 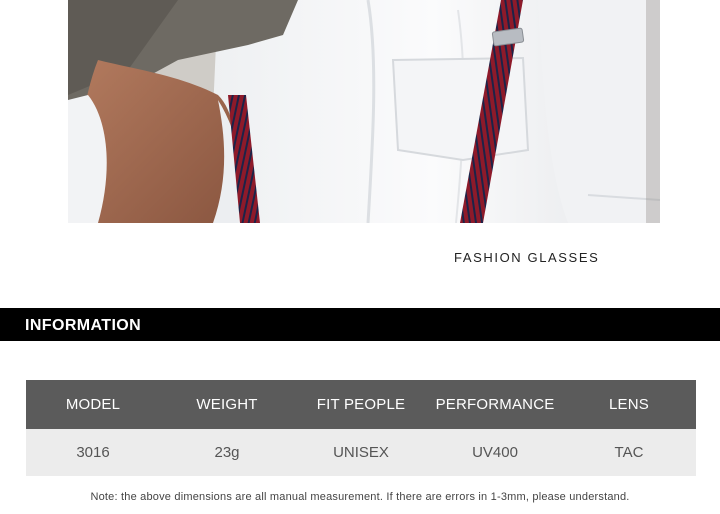 I want to click on cell-lens: TAC, so click(x=629, y=452).